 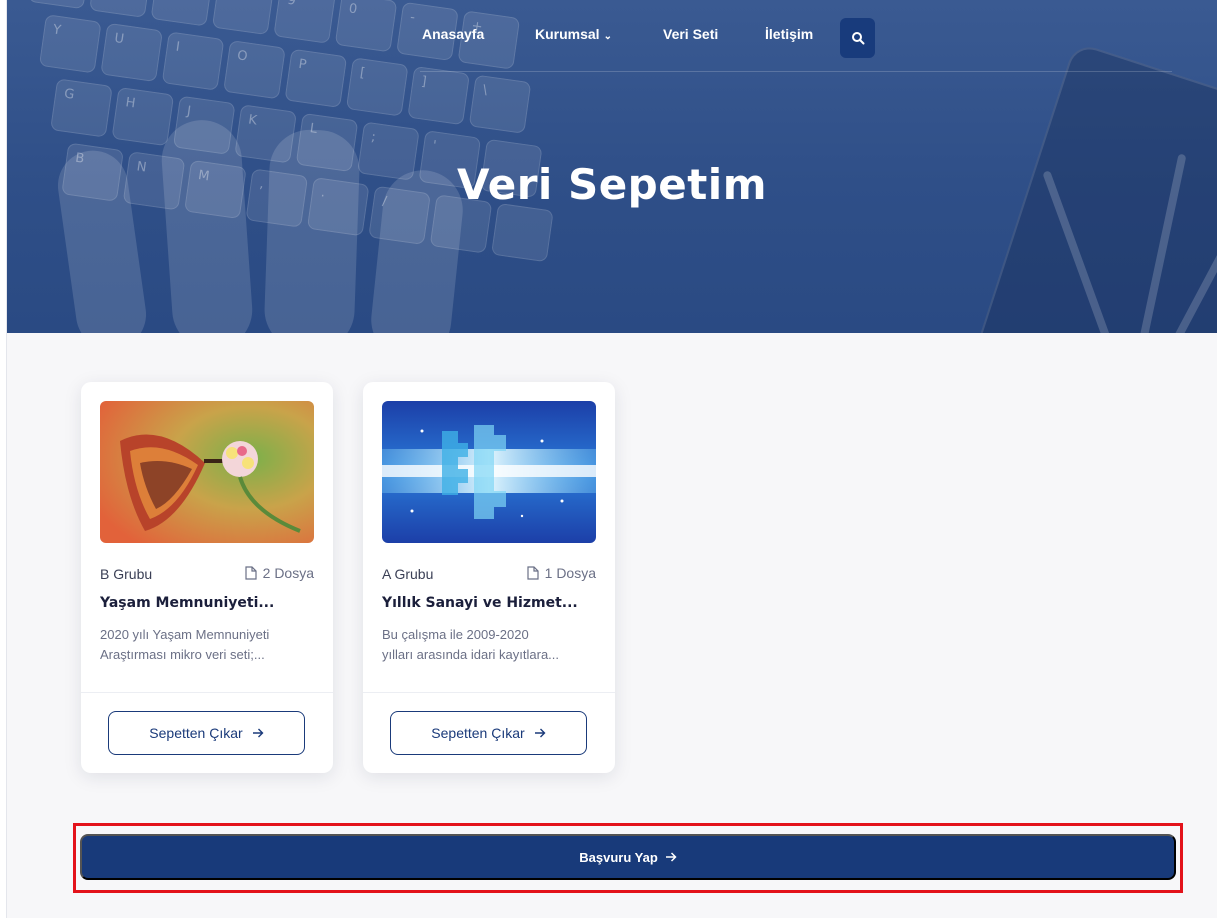 I want to click on nav-item-veri-seti: Veri Seti, so click(x=690, y=34).